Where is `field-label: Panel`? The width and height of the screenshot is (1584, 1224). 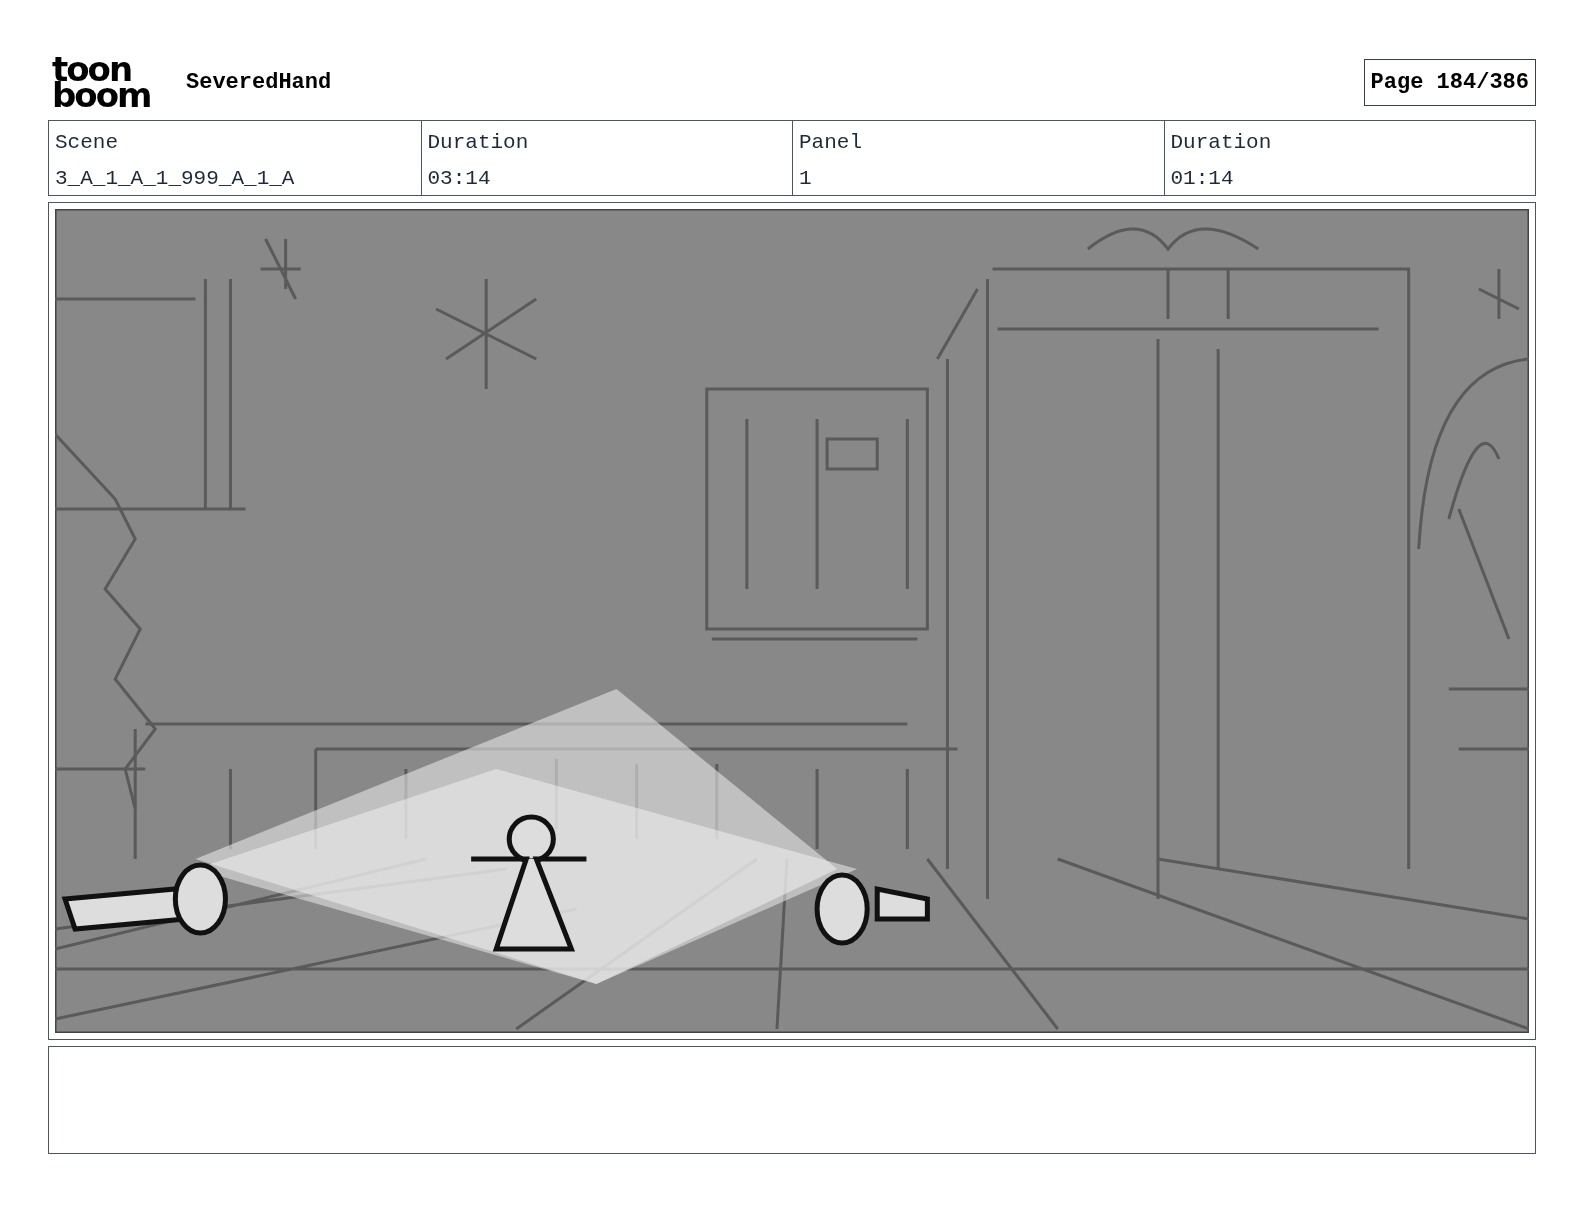 field-label: Panel is located at coordinates (831, 143).